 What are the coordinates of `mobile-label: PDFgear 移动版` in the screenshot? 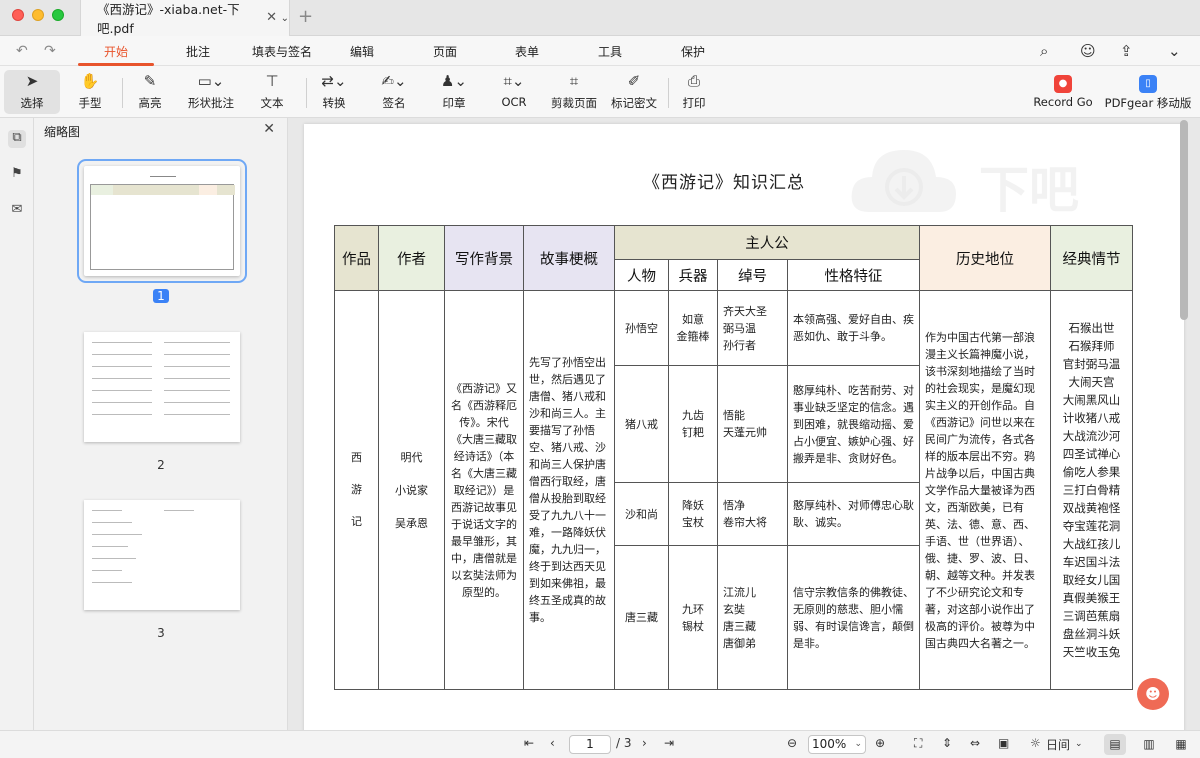 It's located at (1148, 103).